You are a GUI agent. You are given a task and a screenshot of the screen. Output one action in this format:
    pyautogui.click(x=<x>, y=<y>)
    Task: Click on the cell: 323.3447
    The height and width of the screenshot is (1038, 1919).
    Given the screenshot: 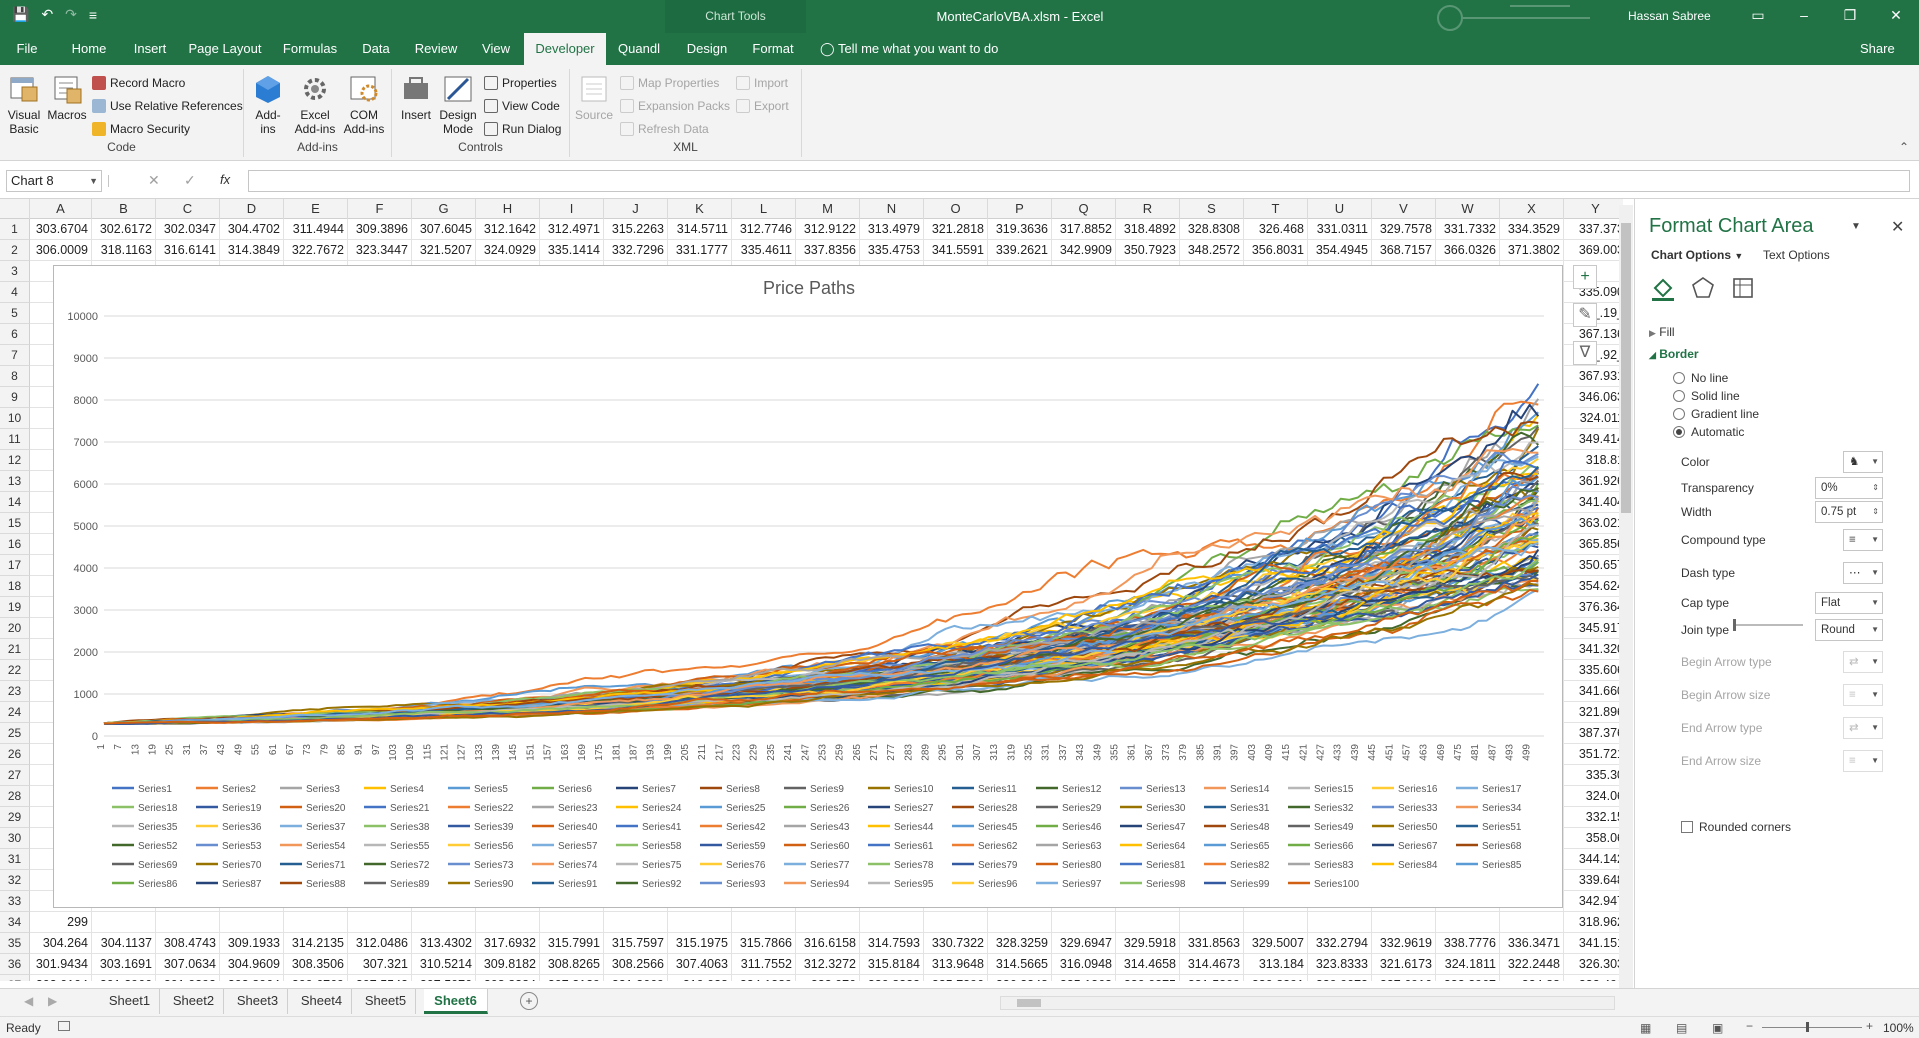 What is the action you would take?
    pyautogui.click(x=380, y=250)
    